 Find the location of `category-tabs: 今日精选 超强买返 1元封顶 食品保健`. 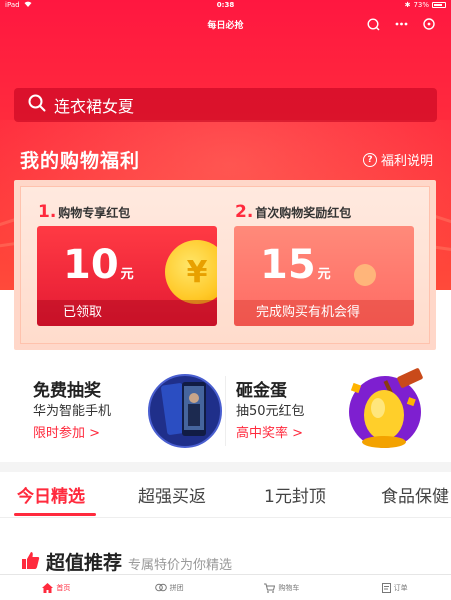

category-tabs: 今日精选 超强买返 1元封顶 食品保健 is located at coordinates (225, 495).